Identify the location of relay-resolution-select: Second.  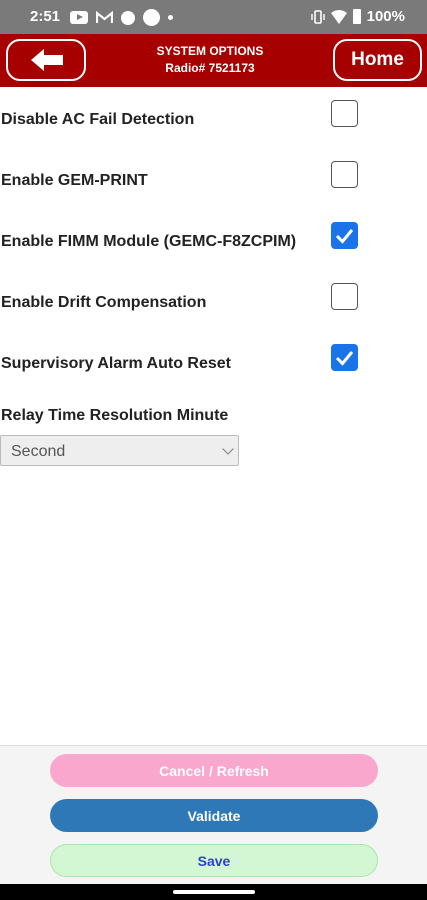
(119, 450).